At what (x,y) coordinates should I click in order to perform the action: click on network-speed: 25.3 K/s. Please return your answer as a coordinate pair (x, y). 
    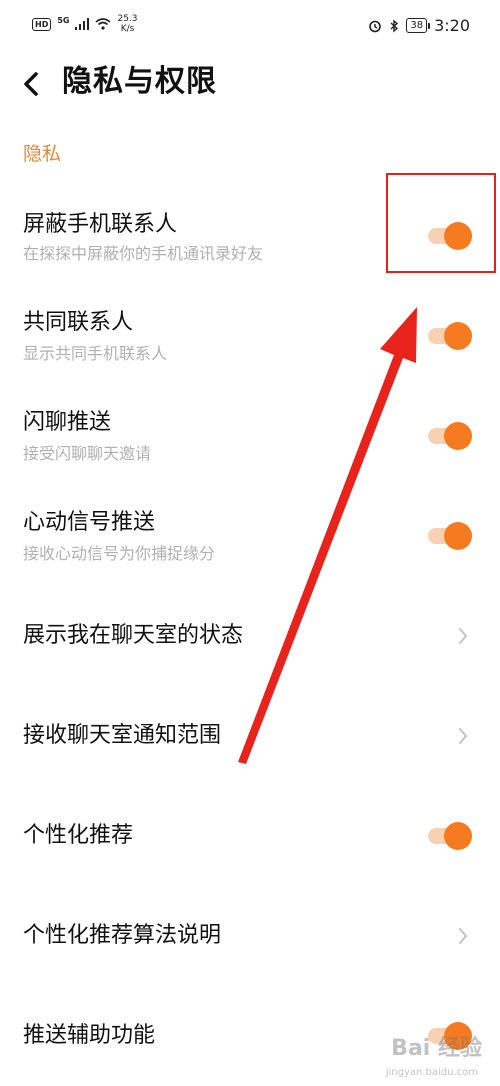
    Looking at the image, I should click on (127, 24).